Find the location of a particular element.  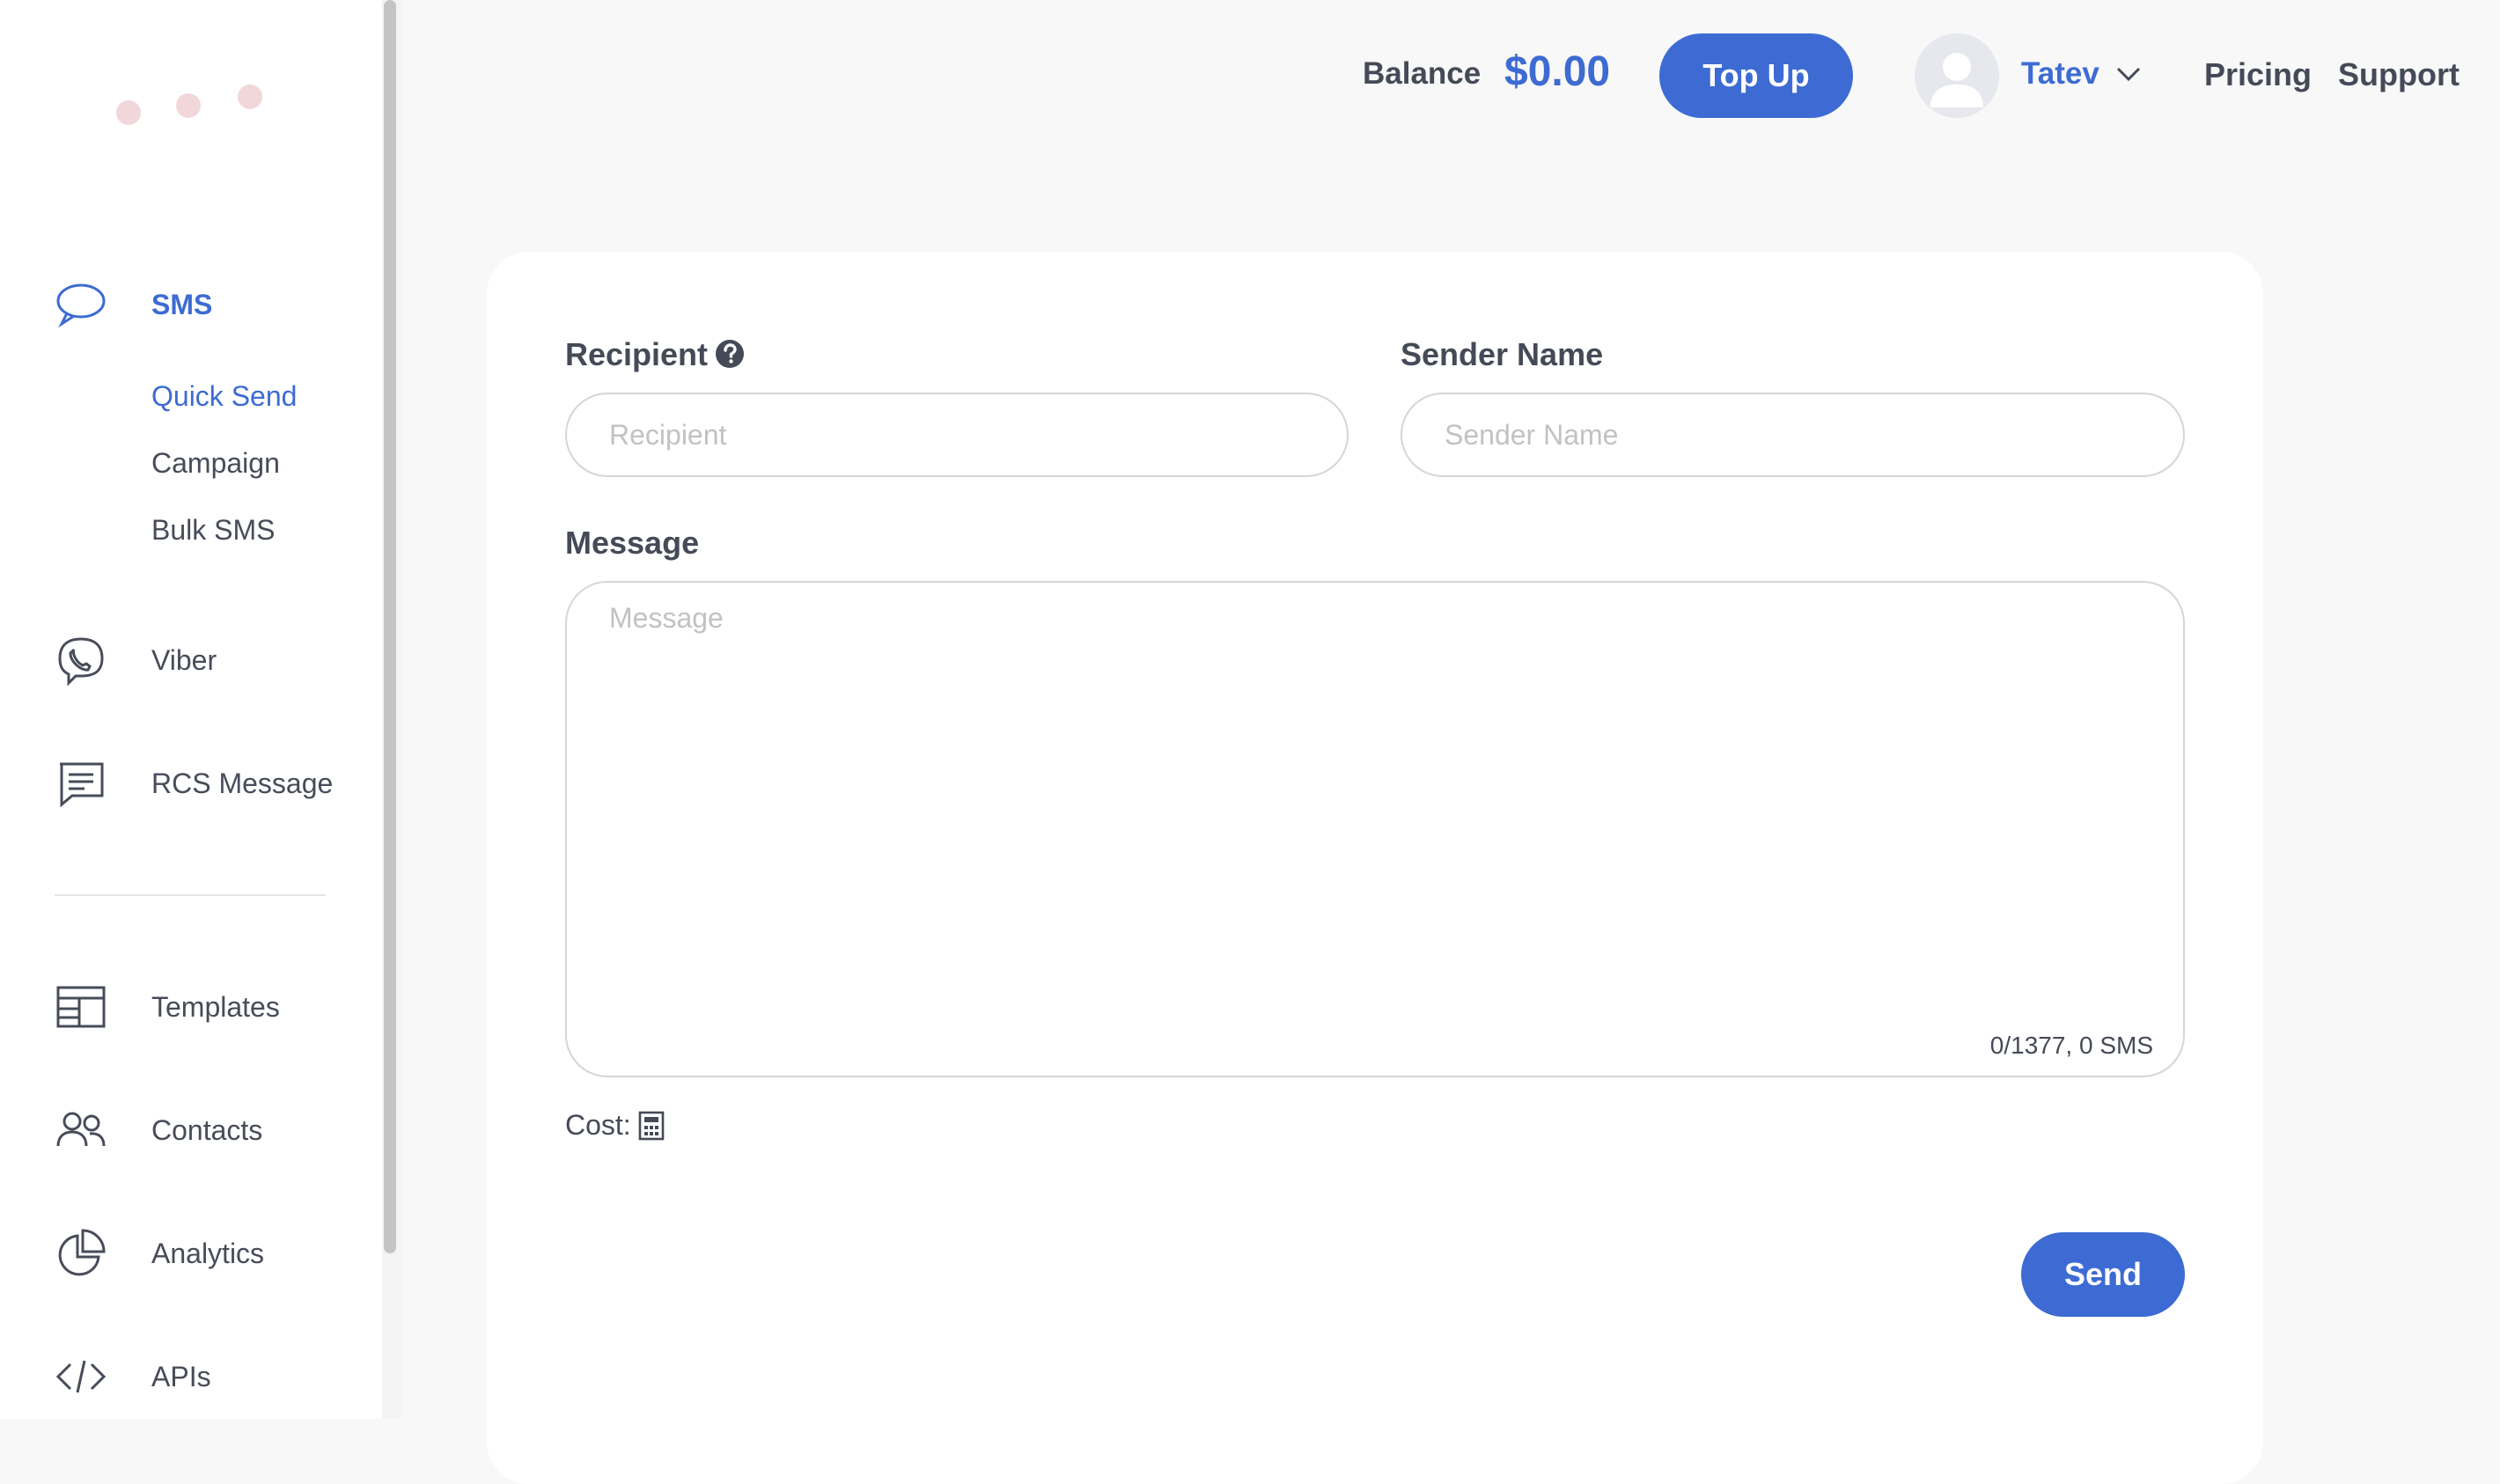

sidebar-item-label: Viber is located at coordinates (184, 659).